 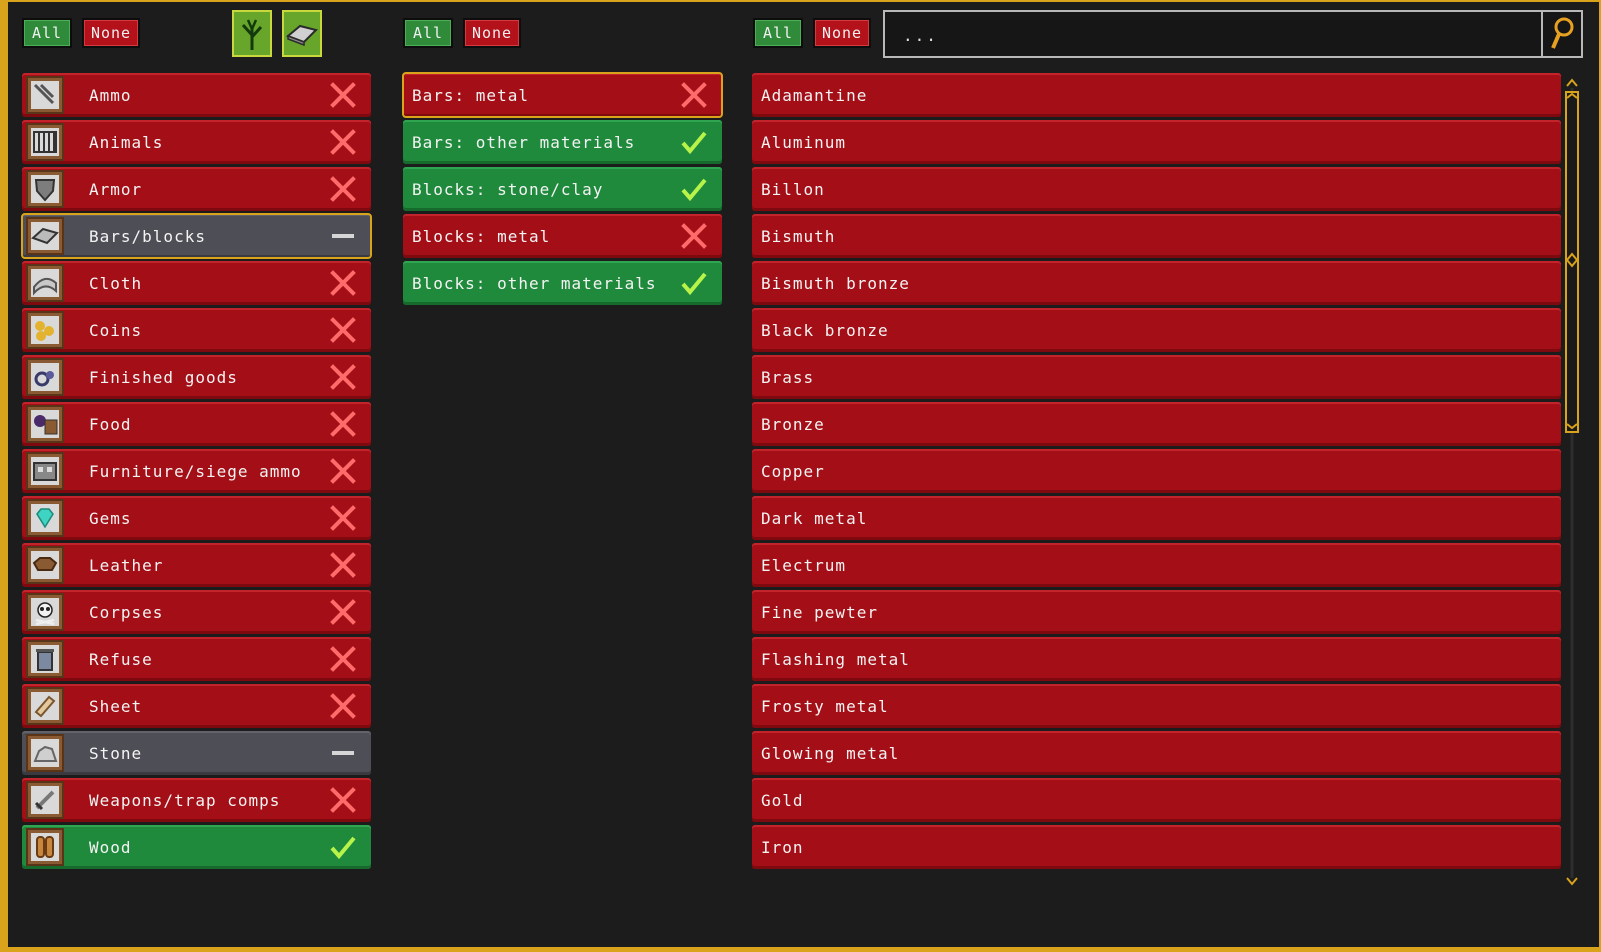 What do you see at coordinates (45, 659) in the screenshot?
I see `trash-icon` at bounding box center [45, 659].